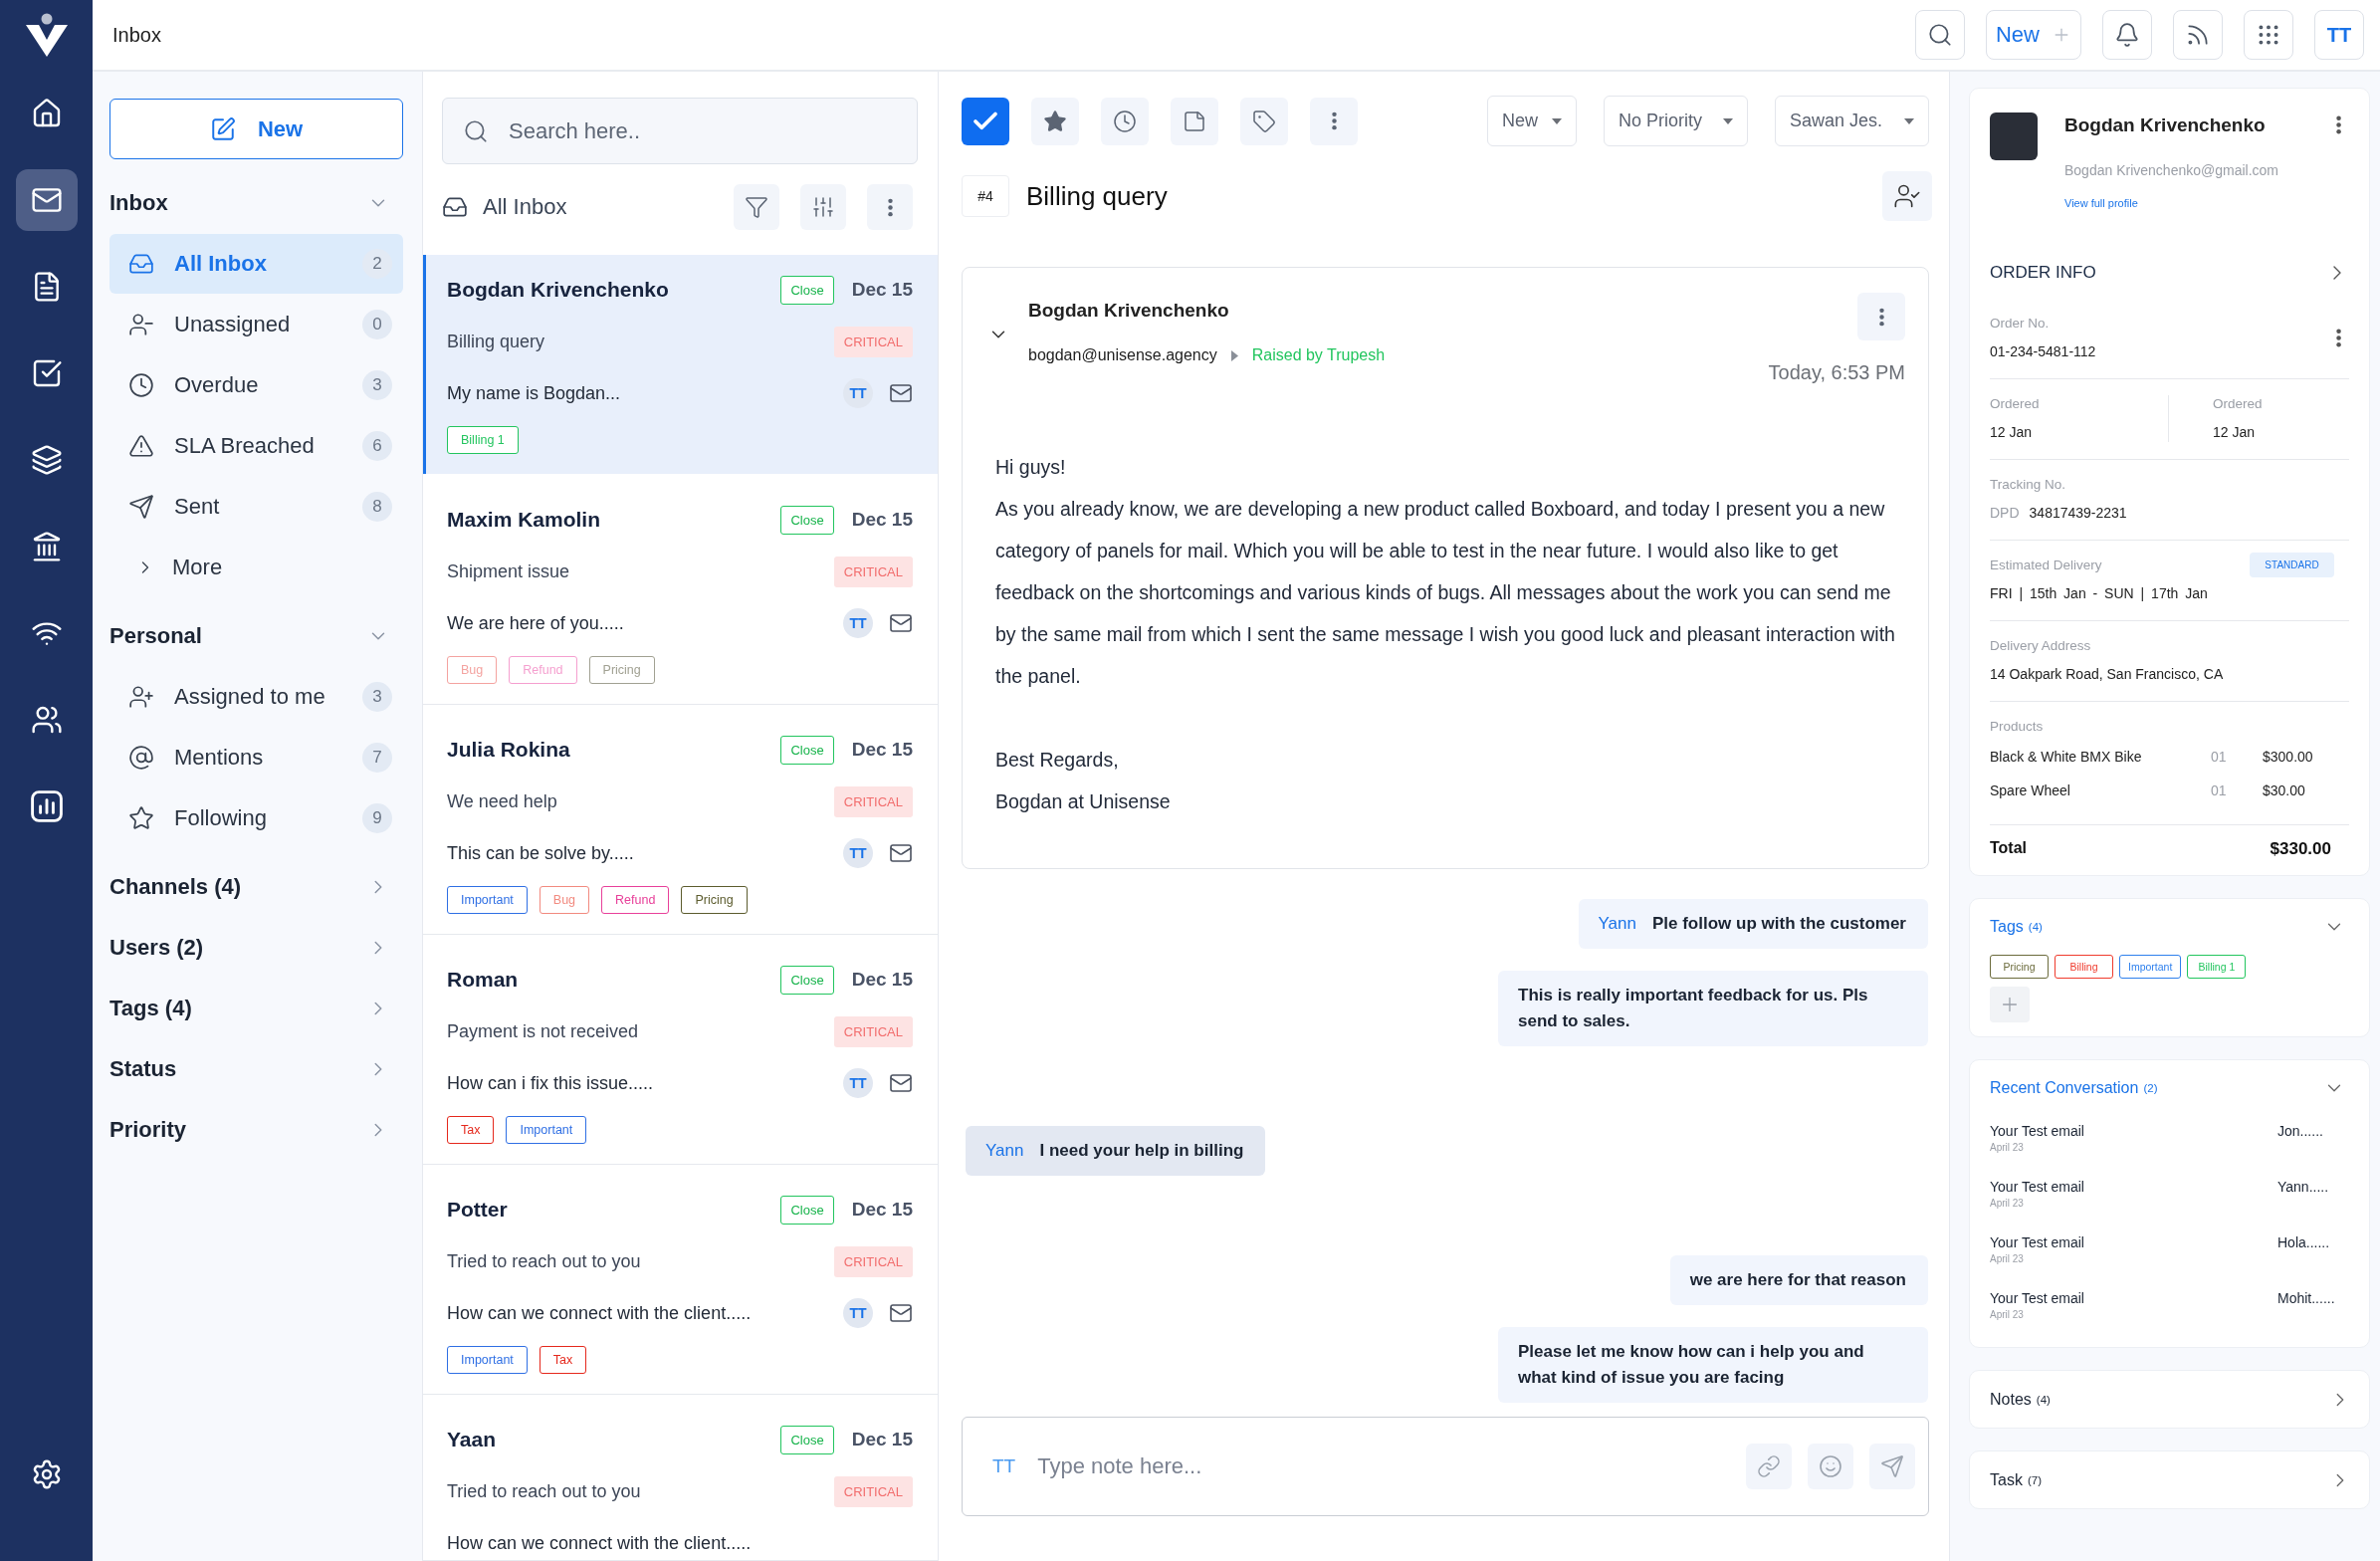 Image resolution: width=2380 pixels, height=1561 pixels. Describe the element at coordinates (2169, 1088) in the screenshot. I see `recent-header: Recent Conversation (2)` at that location.